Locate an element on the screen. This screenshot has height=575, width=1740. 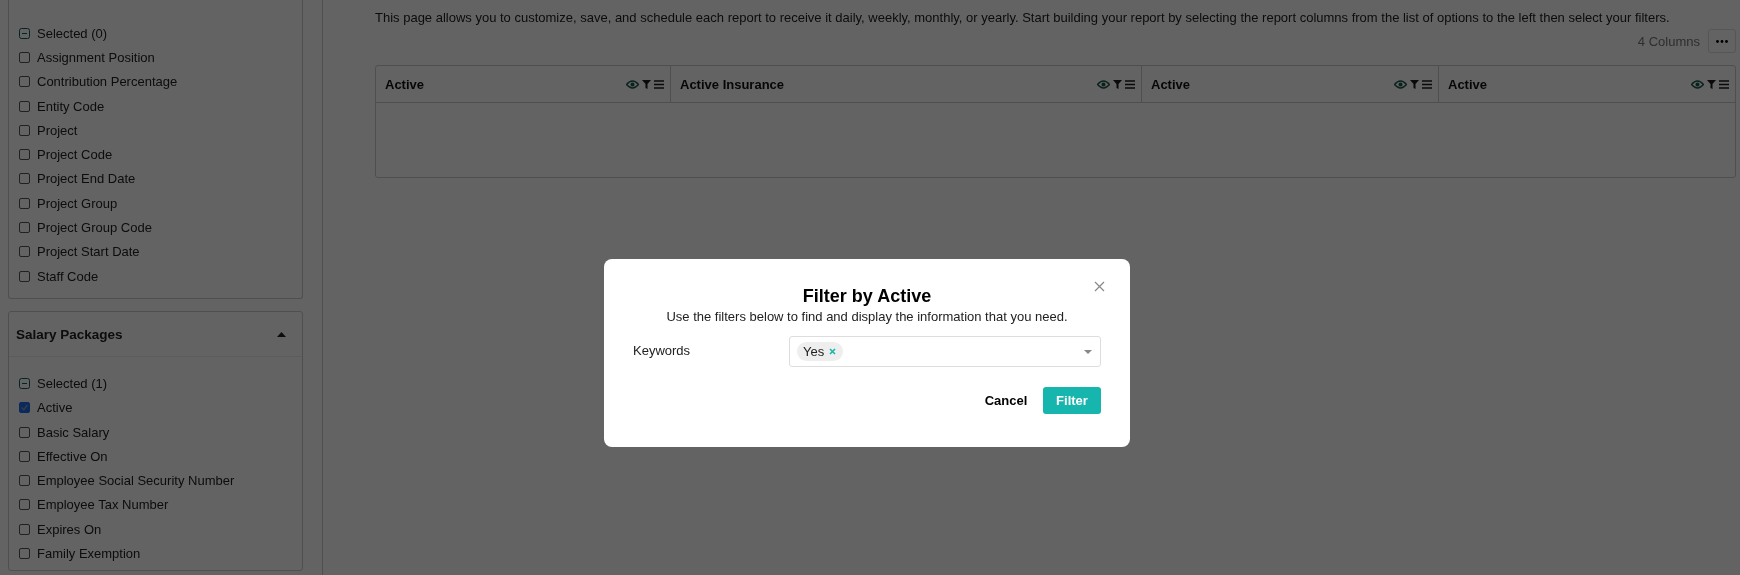
column-option: Family Exemption is located at coordinates (89, 553).